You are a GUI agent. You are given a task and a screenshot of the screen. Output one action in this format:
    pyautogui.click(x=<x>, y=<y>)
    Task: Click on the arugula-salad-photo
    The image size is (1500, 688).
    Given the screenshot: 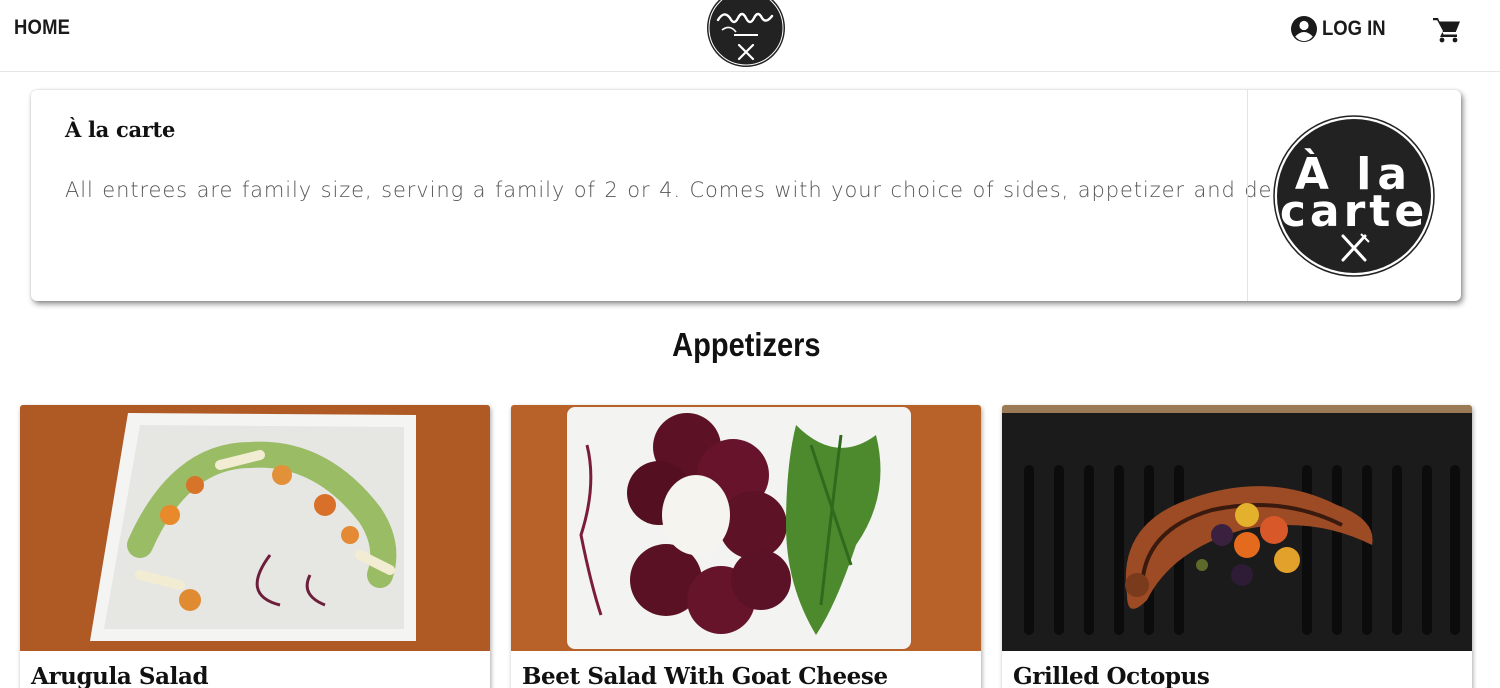 What is the action you would take?
    pyautogui.click(x=255, y=528)
    